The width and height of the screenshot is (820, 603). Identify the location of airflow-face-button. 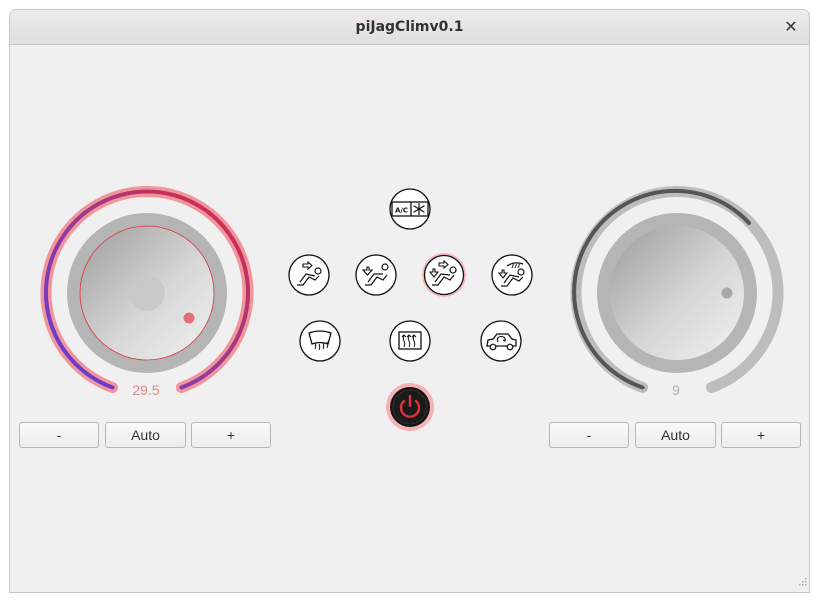
(309, 275).